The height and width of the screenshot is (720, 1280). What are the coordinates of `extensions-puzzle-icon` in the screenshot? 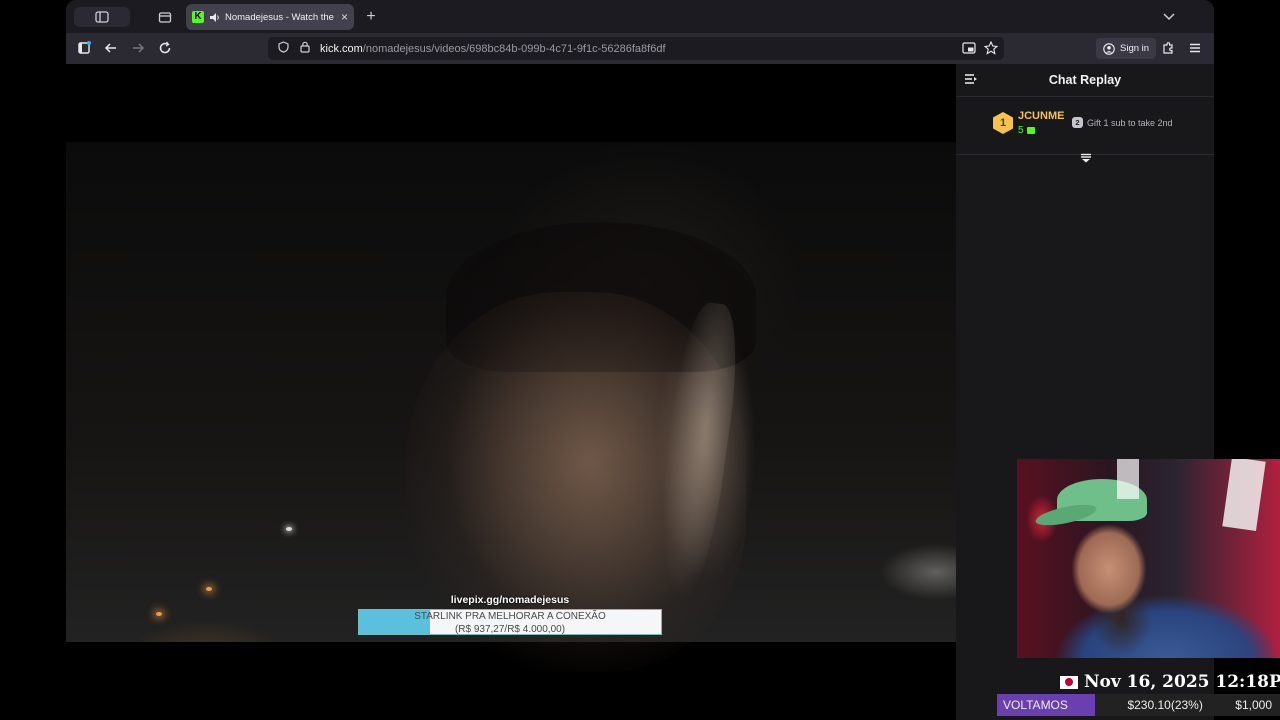 It's located at (1168, 48).